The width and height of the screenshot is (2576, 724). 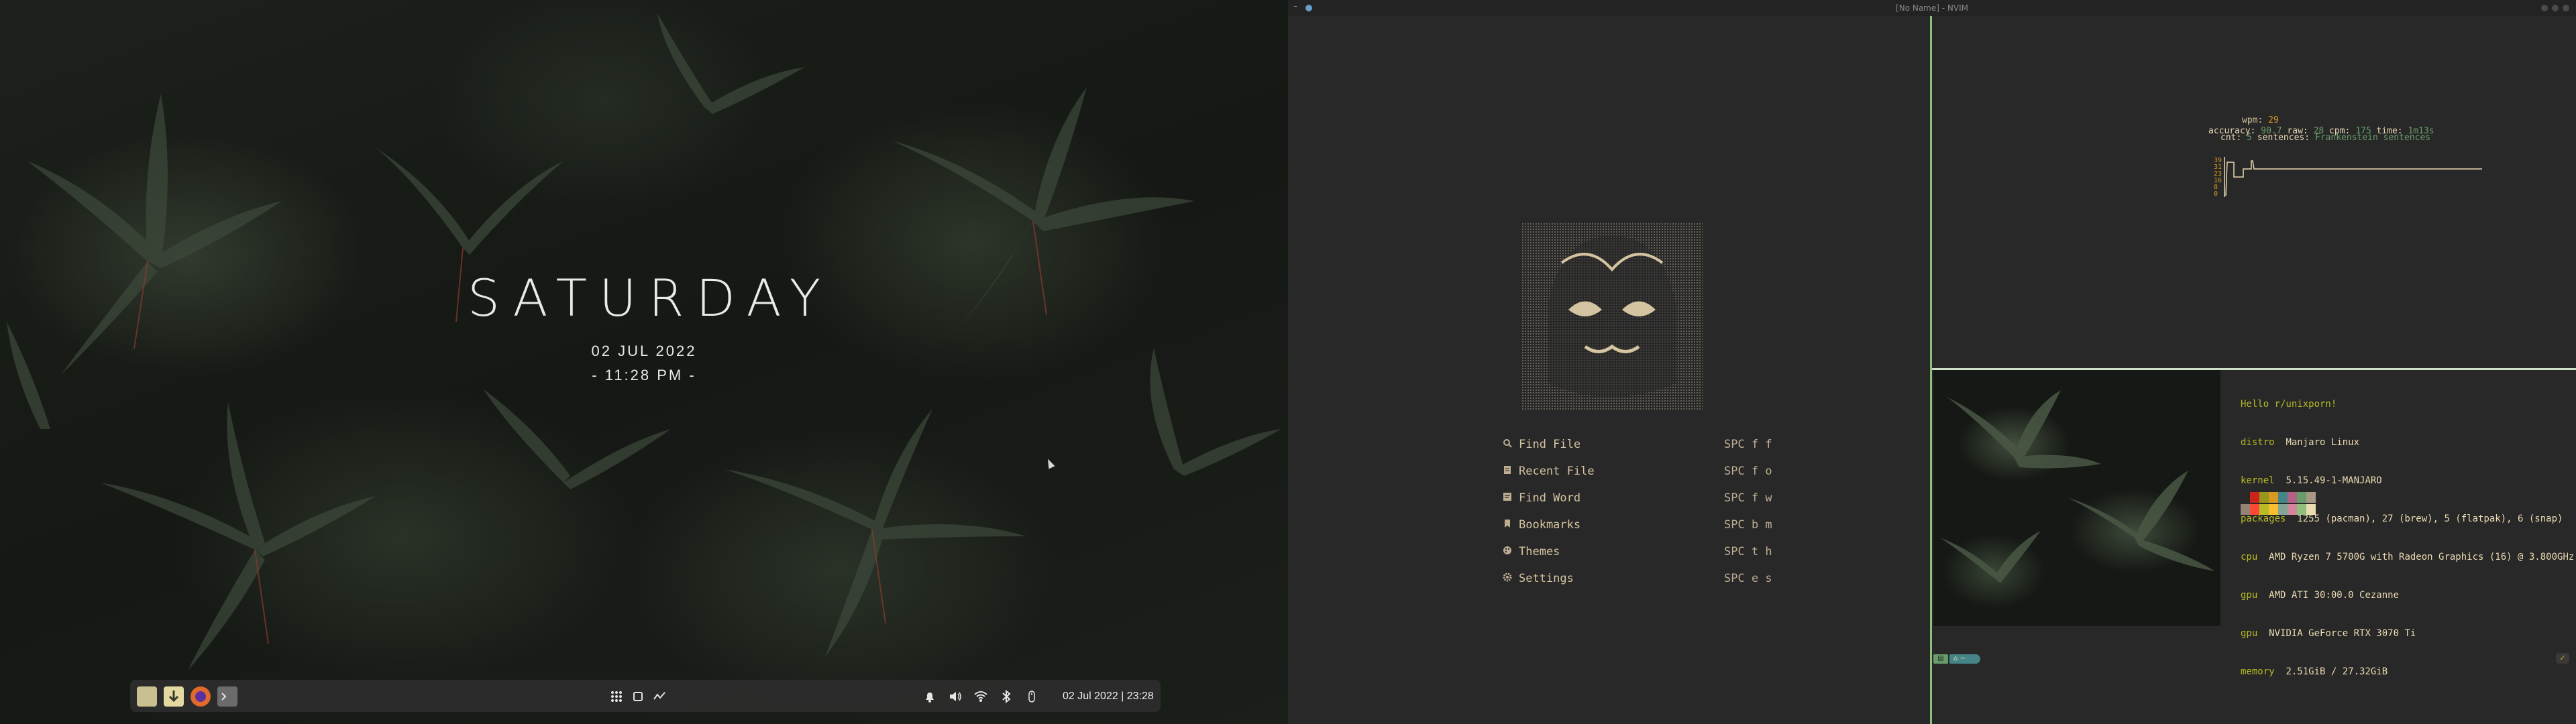 I want to click on fetch-greeting: Hello r/unixporn!, so click(x=2289, y=404).